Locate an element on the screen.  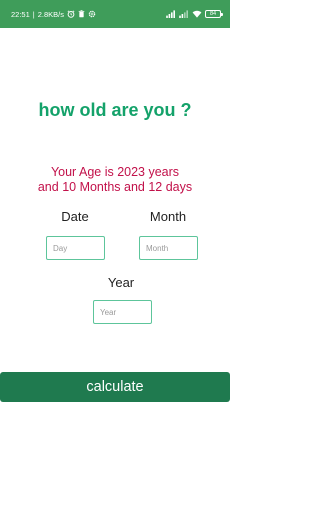
month-input is located at coordinates (168, 248).